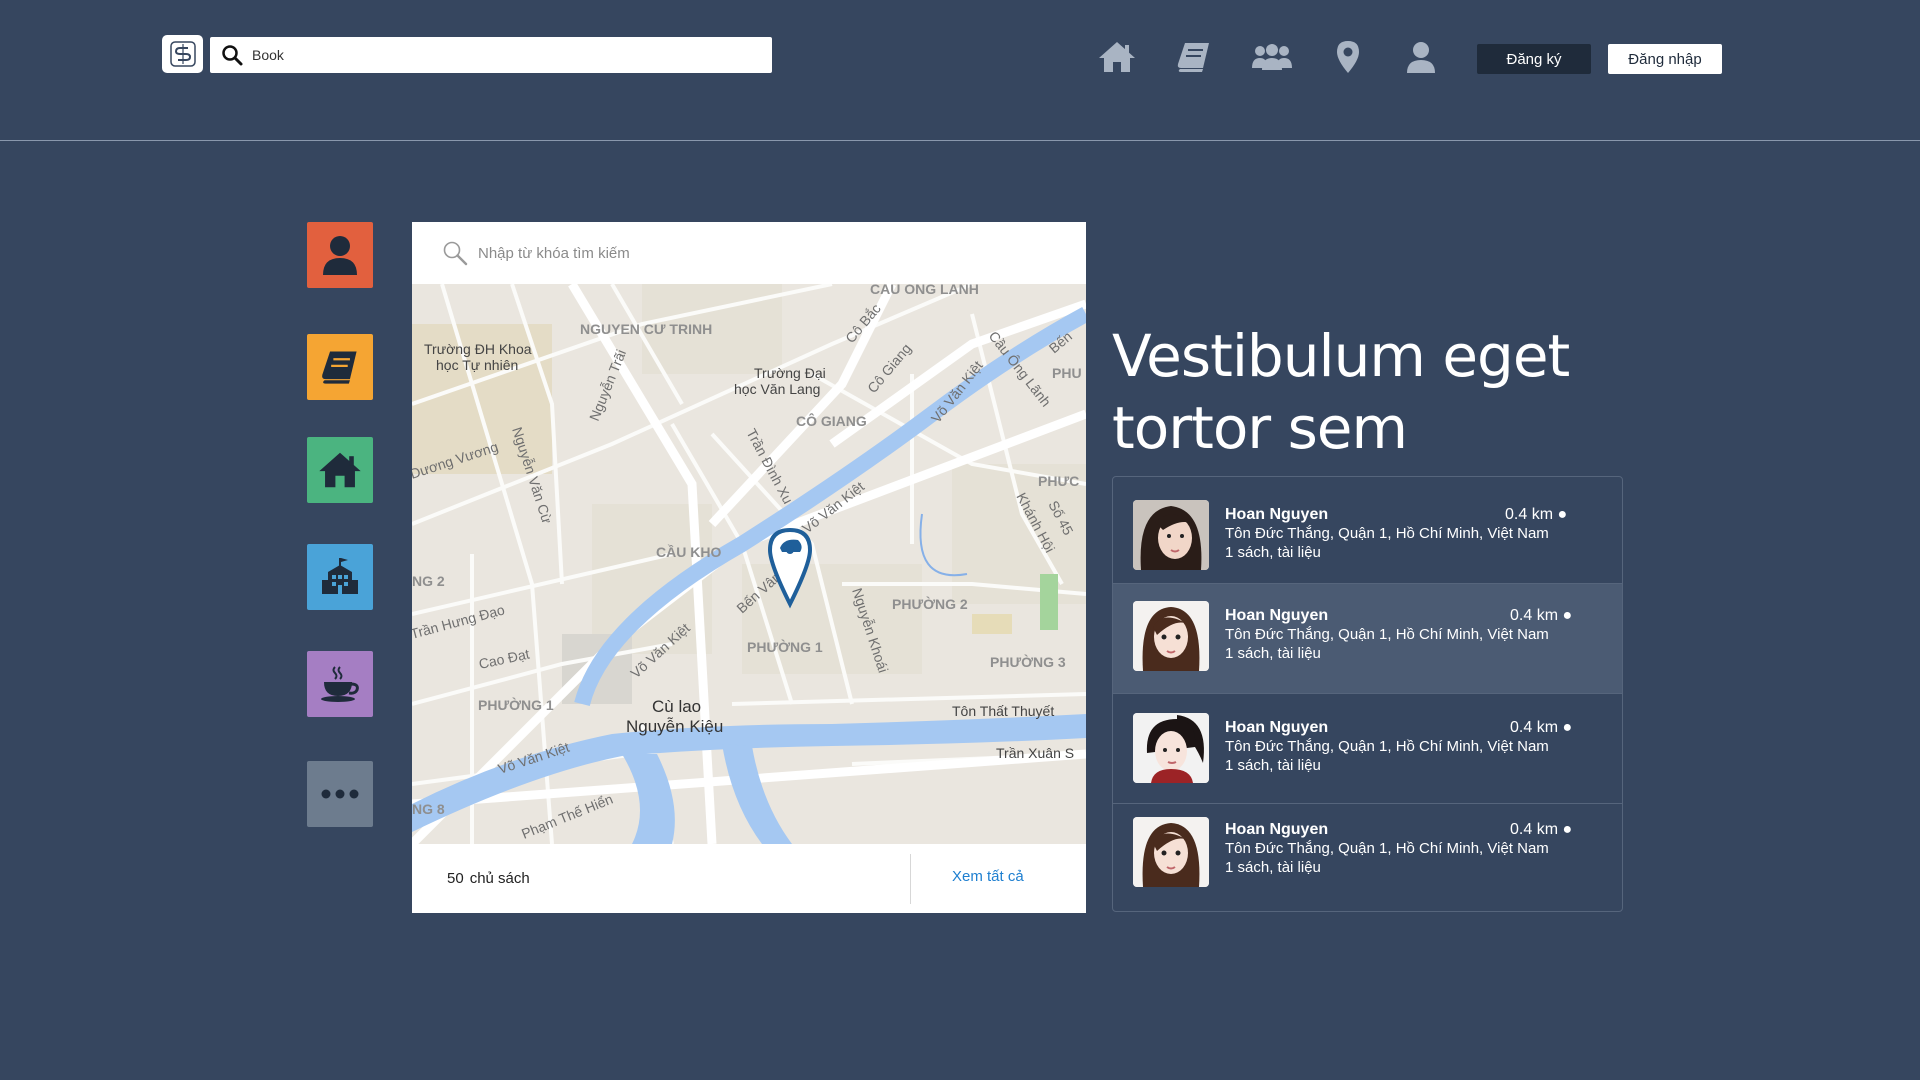 The image size is (1920, 1080). I want to click on category-books, so click(340, 367).